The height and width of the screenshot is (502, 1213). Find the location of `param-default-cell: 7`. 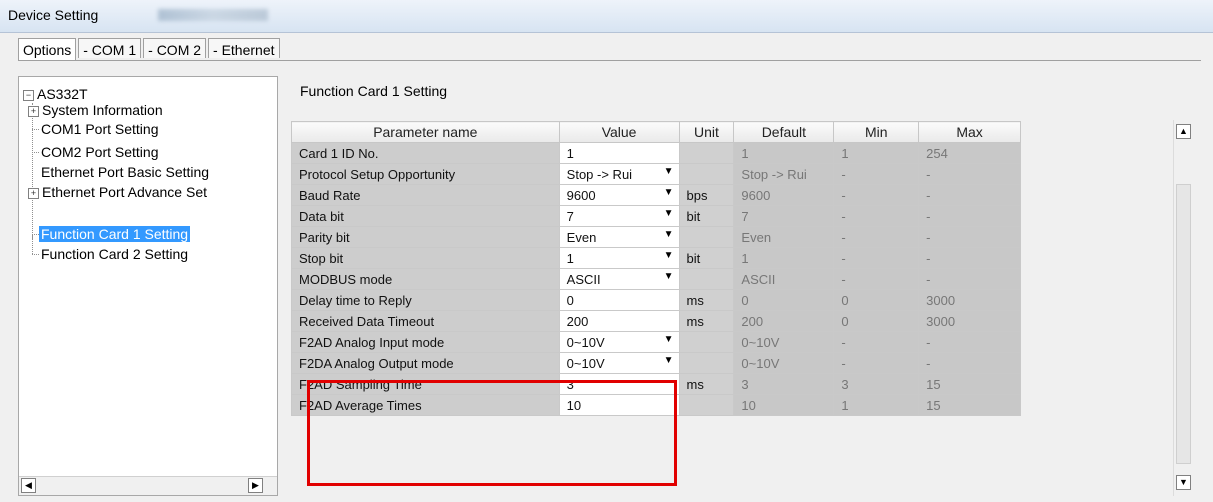

param-default-cell: 7 is located at coordinates (784, 216).